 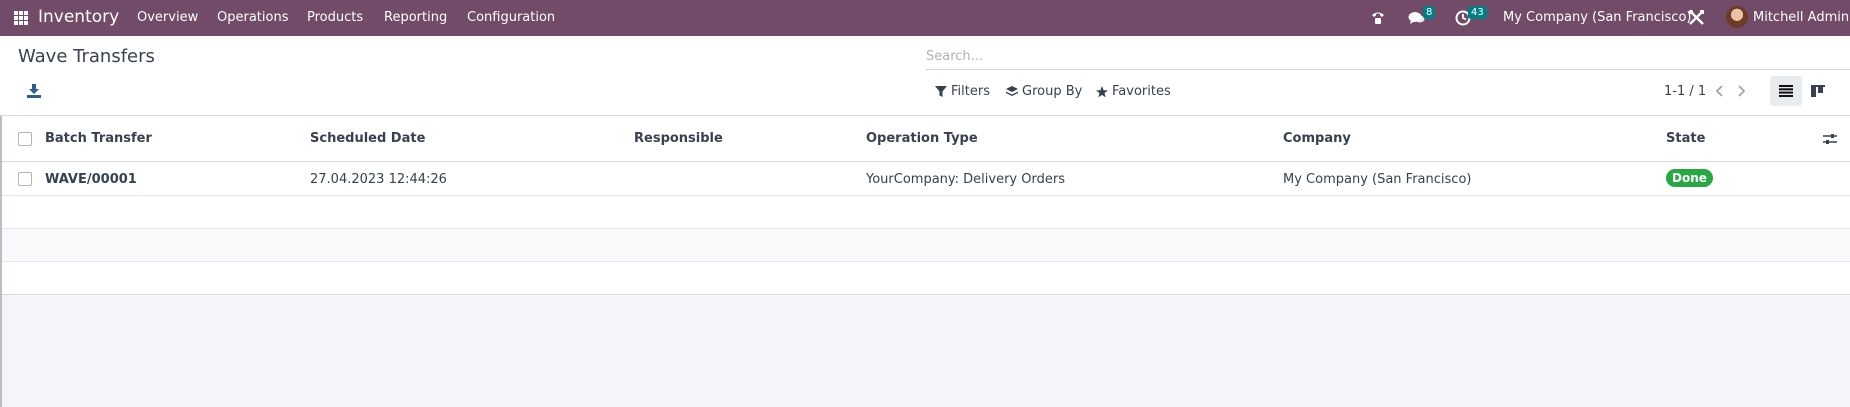 I want to click on filters-label: Filters, so click(x=970, y=91).